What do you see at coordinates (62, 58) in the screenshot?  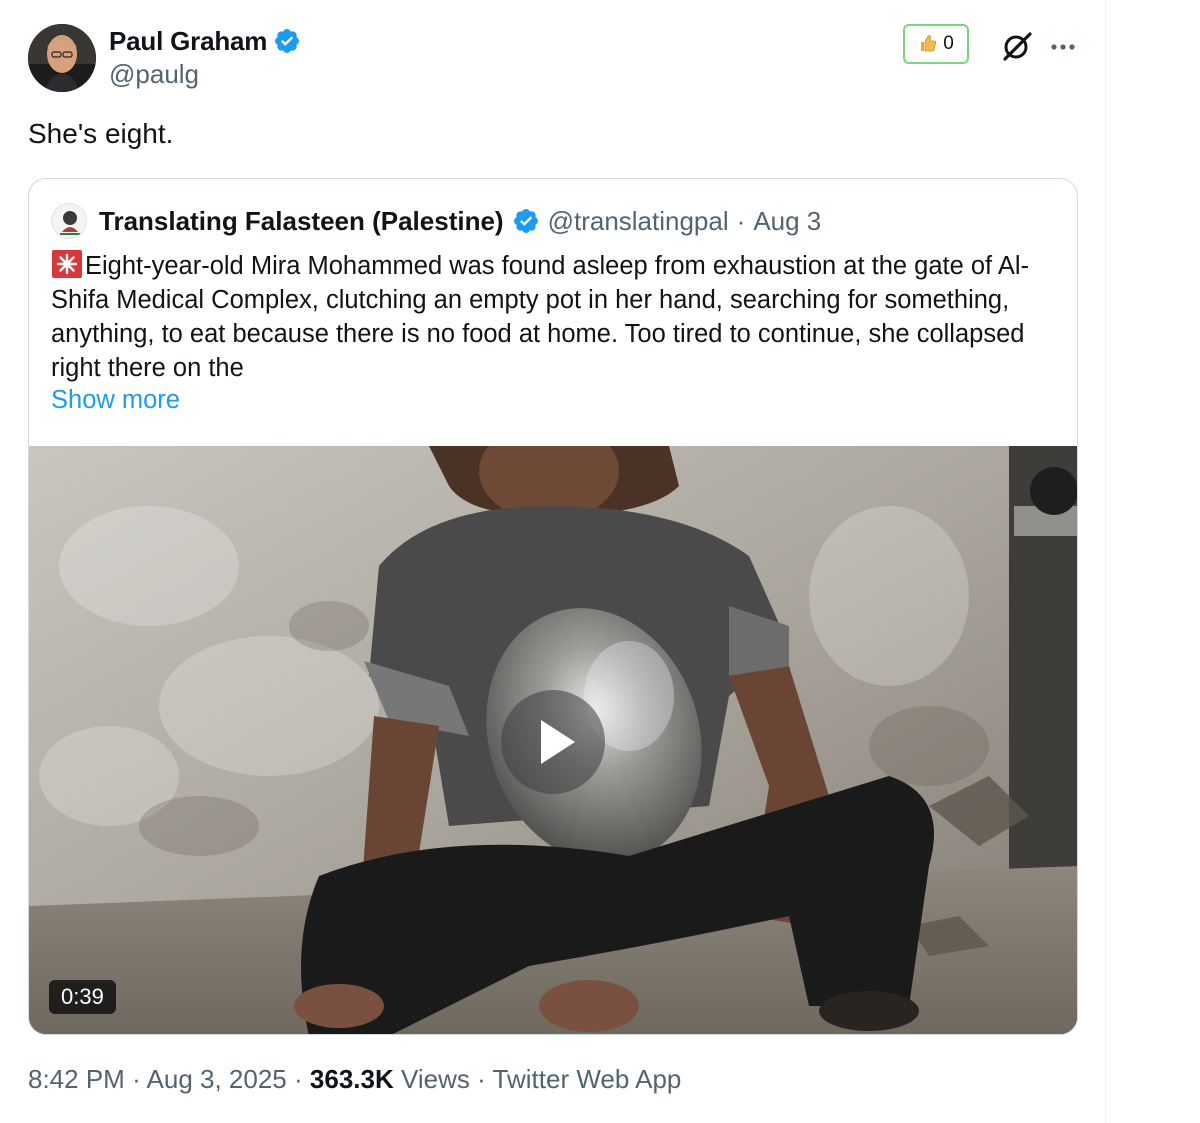 I see `author-avatar` at bounding box center [62, 58].